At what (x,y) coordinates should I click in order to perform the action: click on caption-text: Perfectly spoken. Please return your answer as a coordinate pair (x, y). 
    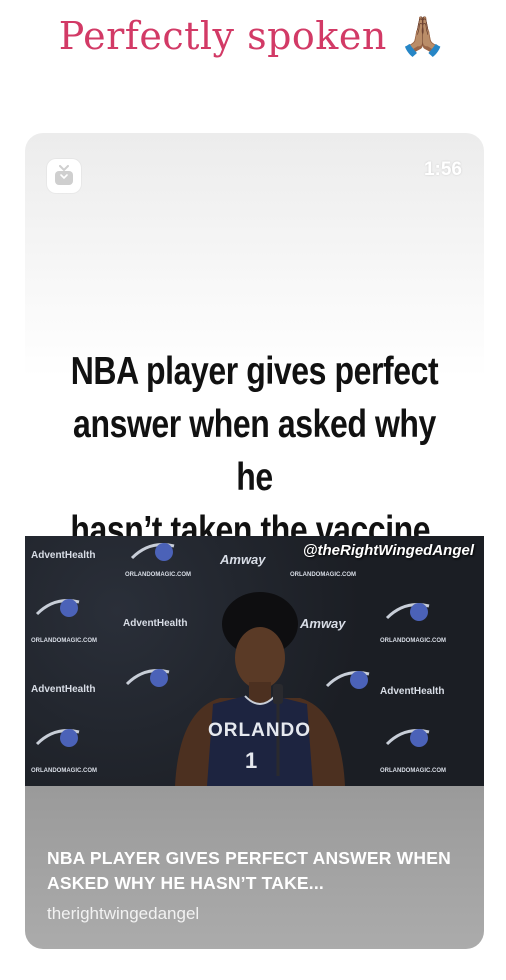
    Looking at the image, I should click on (222, 36).